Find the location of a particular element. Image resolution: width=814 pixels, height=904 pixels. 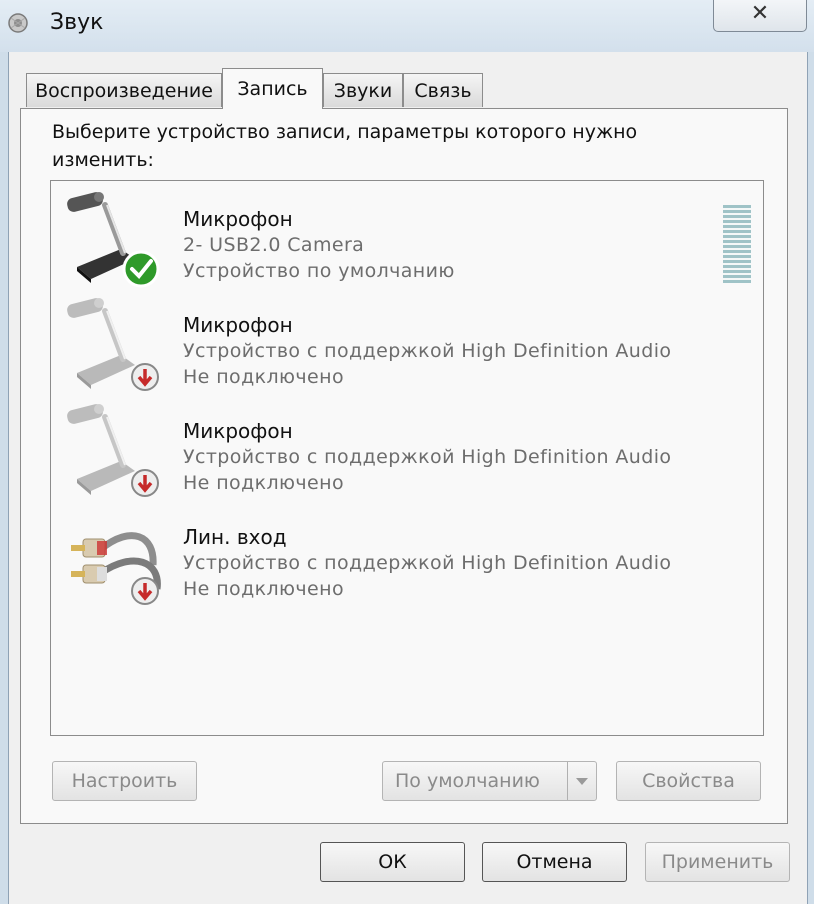

set-default-label: По умолчанию is located at coordinates (467, 781).